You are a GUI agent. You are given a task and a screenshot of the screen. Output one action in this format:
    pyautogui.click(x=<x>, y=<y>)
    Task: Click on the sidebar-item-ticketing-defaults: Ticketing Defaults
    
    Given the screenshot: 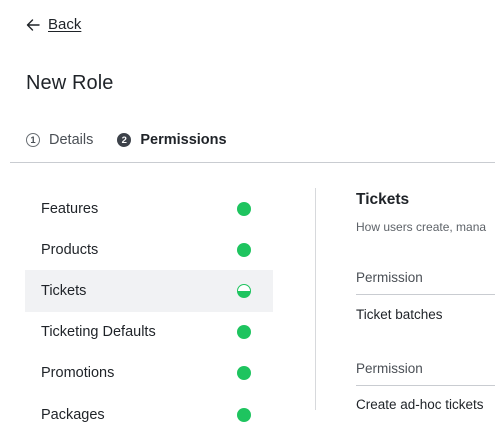 What is the action you would take?
    pyautogui.click(x=149, y=332)
    